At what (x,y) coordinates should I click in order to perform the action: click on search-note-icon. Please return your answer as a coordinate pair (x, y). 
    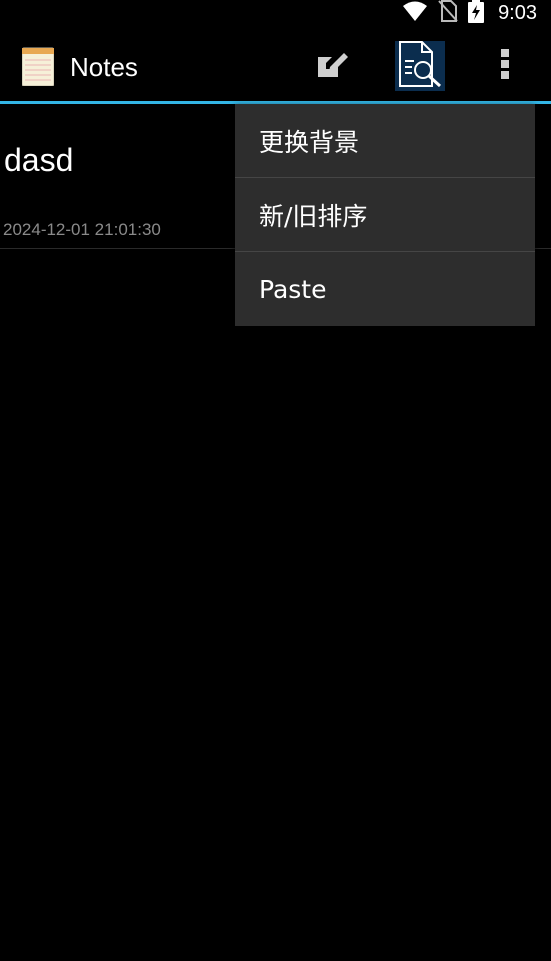
    Looking at the image, I should click on (420, 66).